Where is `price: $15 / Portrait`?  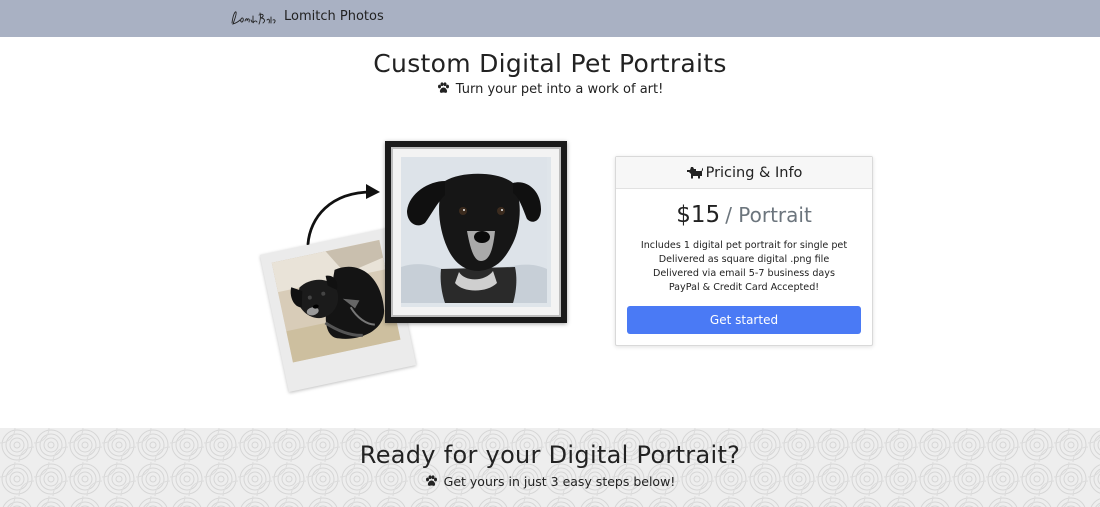 price: $15 / Portrait is located at coordinates (744, 216).